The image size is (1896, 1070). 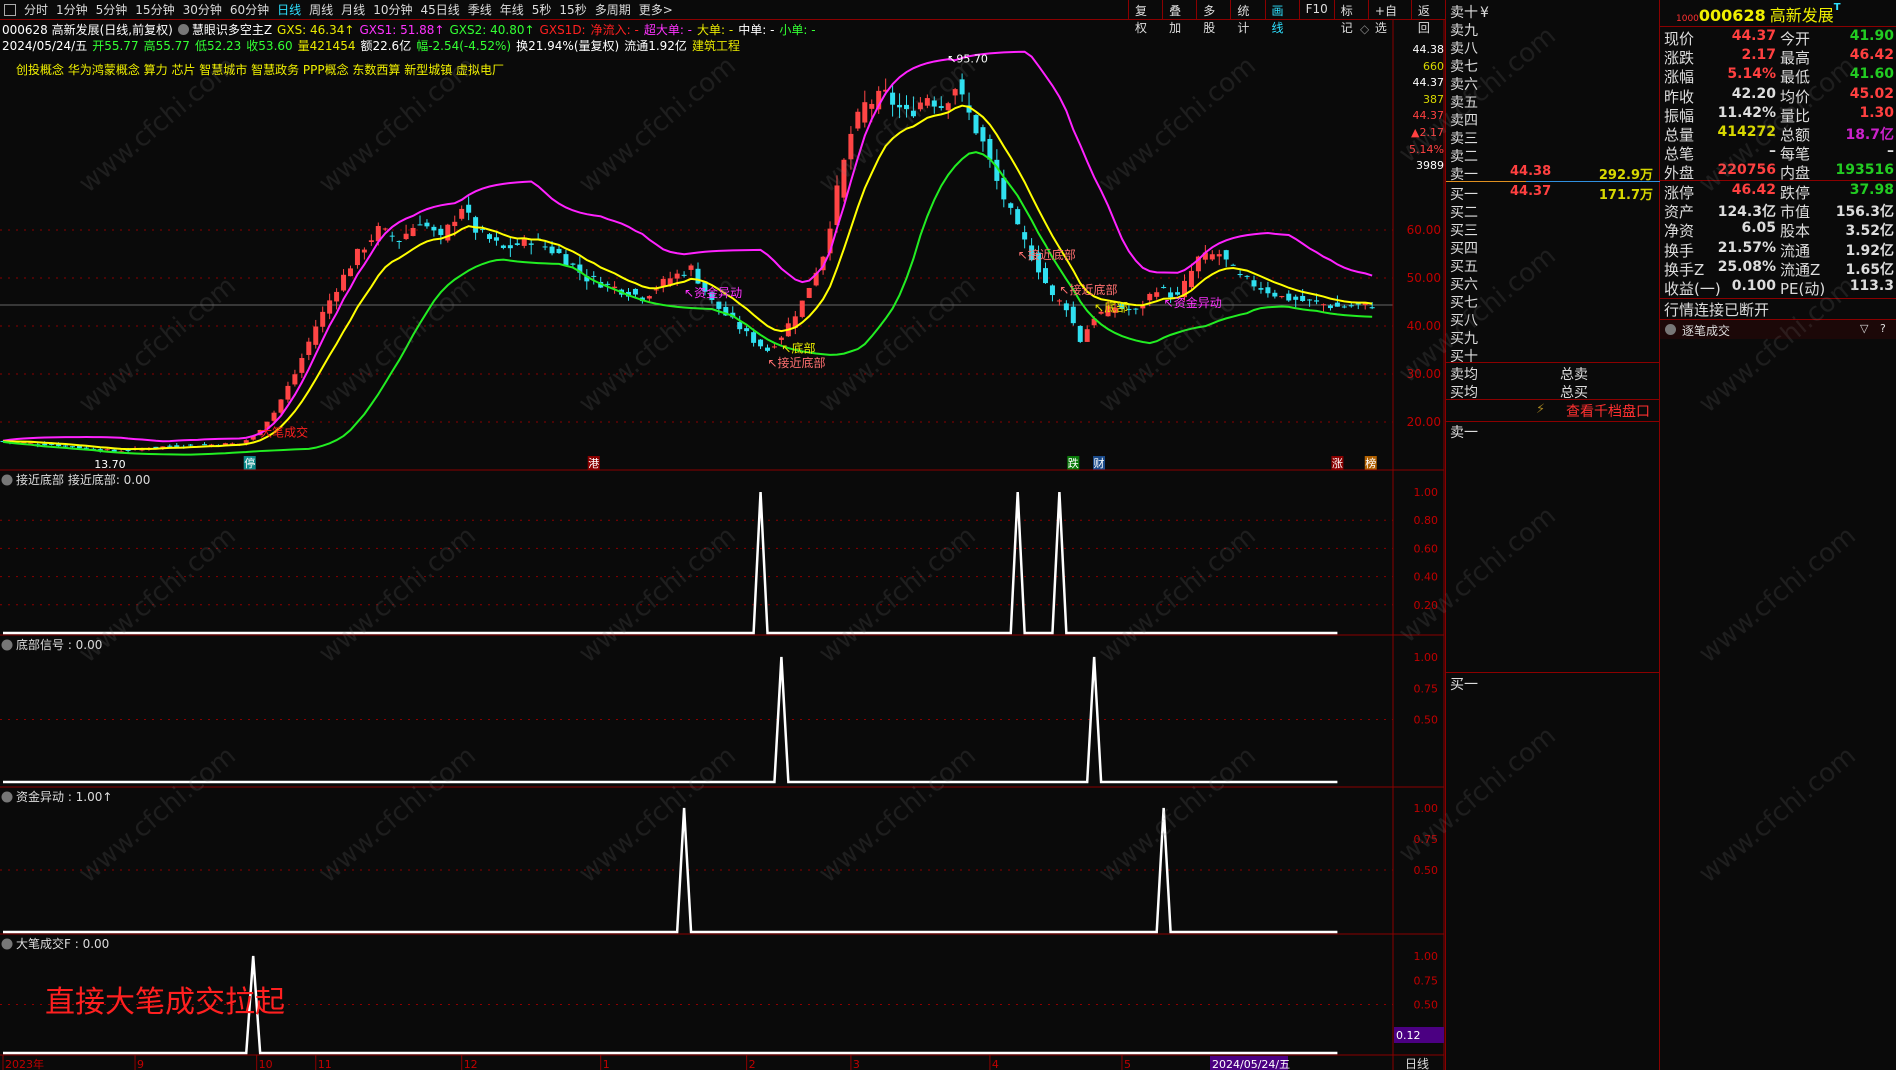 What do you see at coordinates (402, 30) in the screenshot?
I see `info_line1-item: GXS1: 51.88↑` at bounding box center [402, 30].